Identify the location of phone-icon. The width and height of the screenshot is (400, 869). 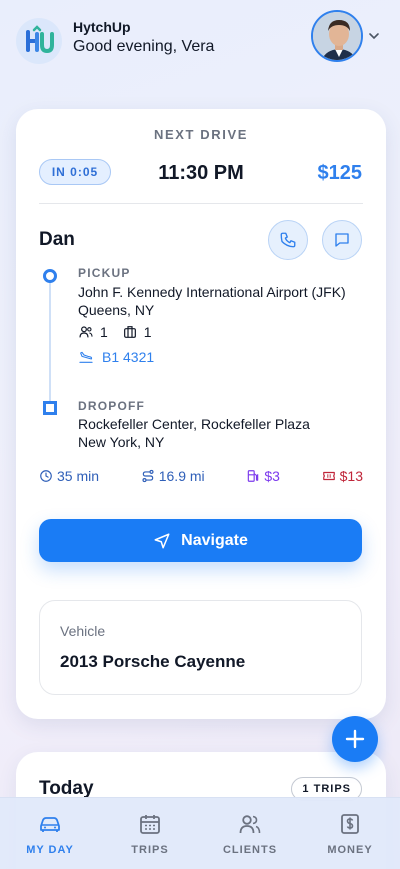
(288, 240).